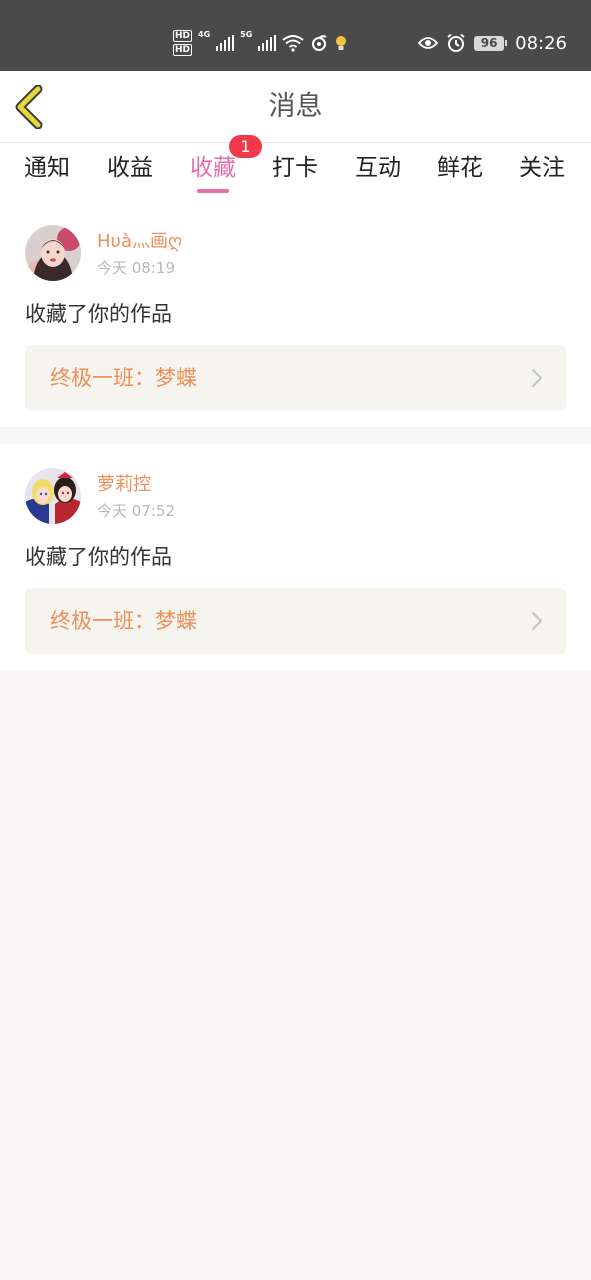 This screenshot has height=1280, width=591. What do you see at coordinates (341, 43) in the screenshot?
I see `bulb-icon` at bounding box center [341, 43].